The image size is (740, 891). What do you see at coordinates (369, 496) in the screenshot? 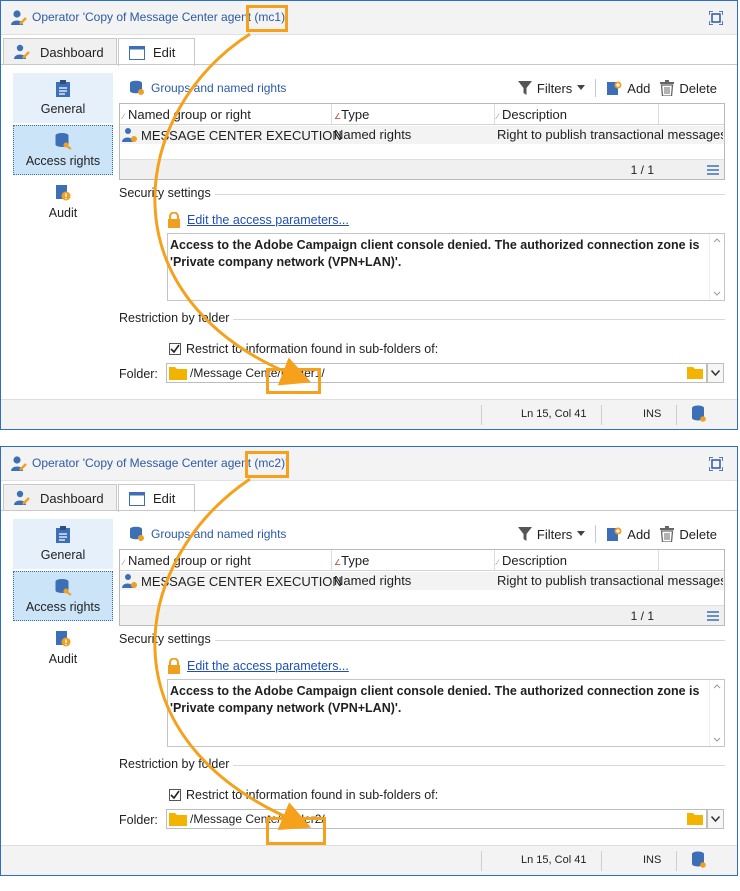
I see `tab-bar: Dashboard Edit` at bounding box center [369, 496].